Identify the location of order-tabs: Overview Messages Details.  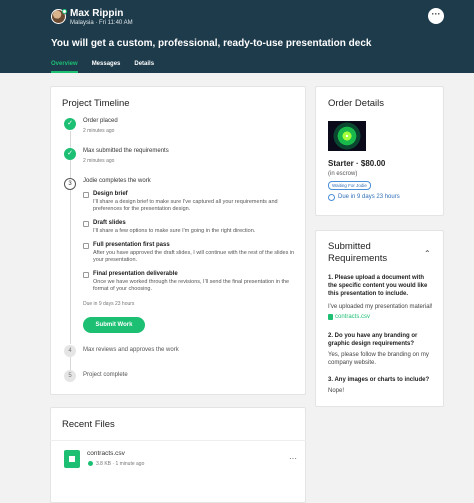
(102, 67).